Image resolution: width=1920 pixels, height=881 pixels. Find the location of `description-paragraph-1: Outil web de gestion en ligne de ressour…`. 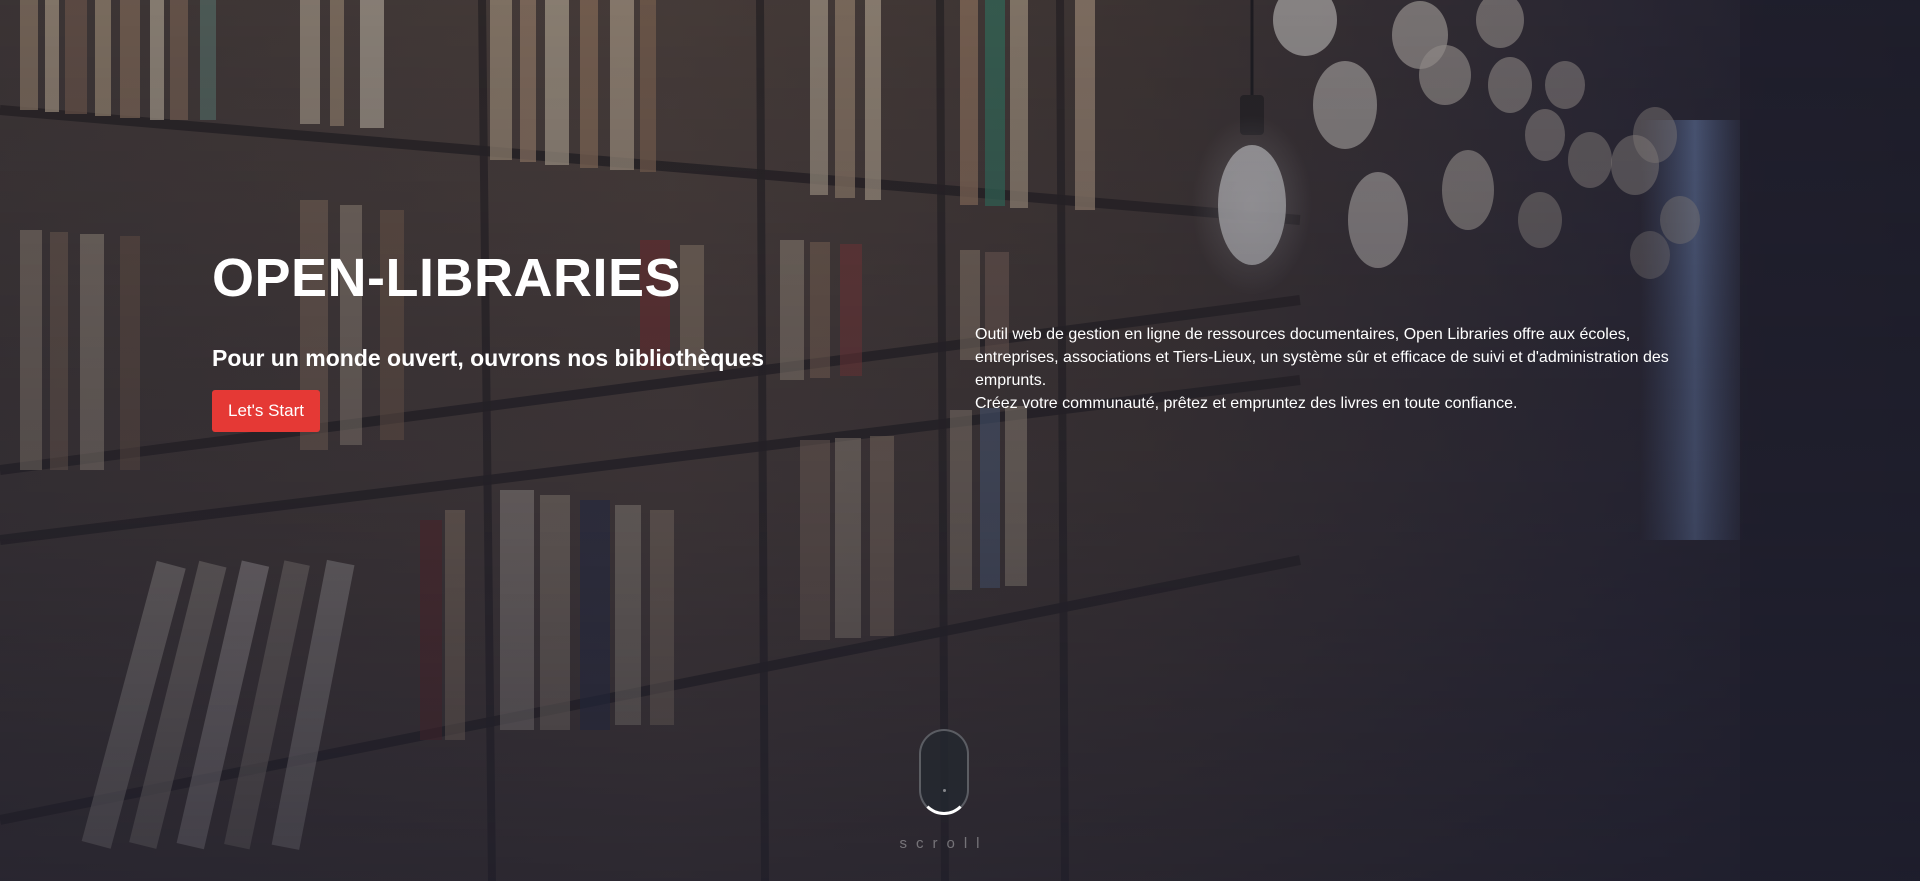

description-paragraph-1: Outil web de gestion en ligne de ressour… is located at coordinates (1322, 357).